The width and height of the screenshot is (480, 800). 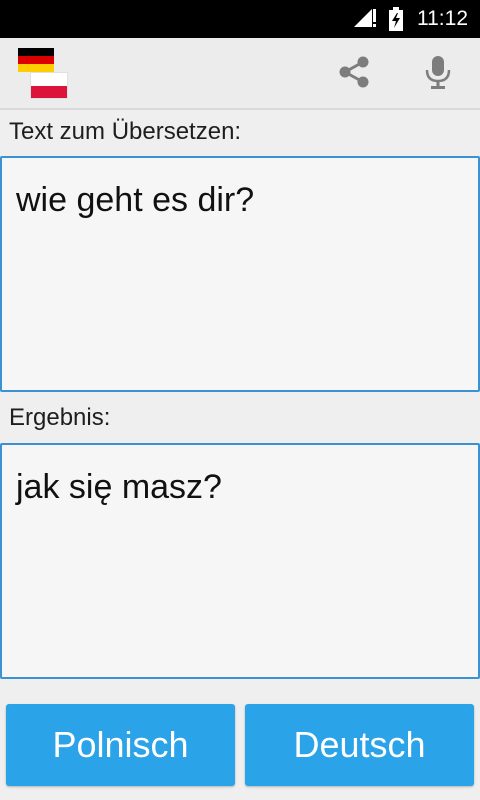 I want to click on share-icon, so click(x=354, y=74).